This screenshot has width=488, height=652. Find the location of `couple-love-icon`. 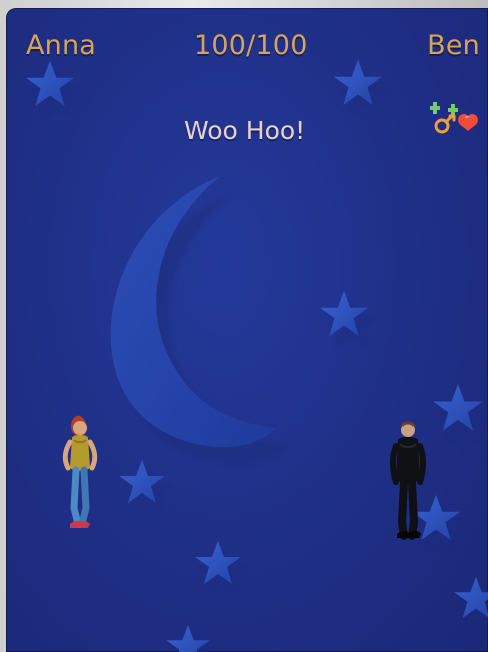

couple-love-icon is located at coordinates (454, 118).